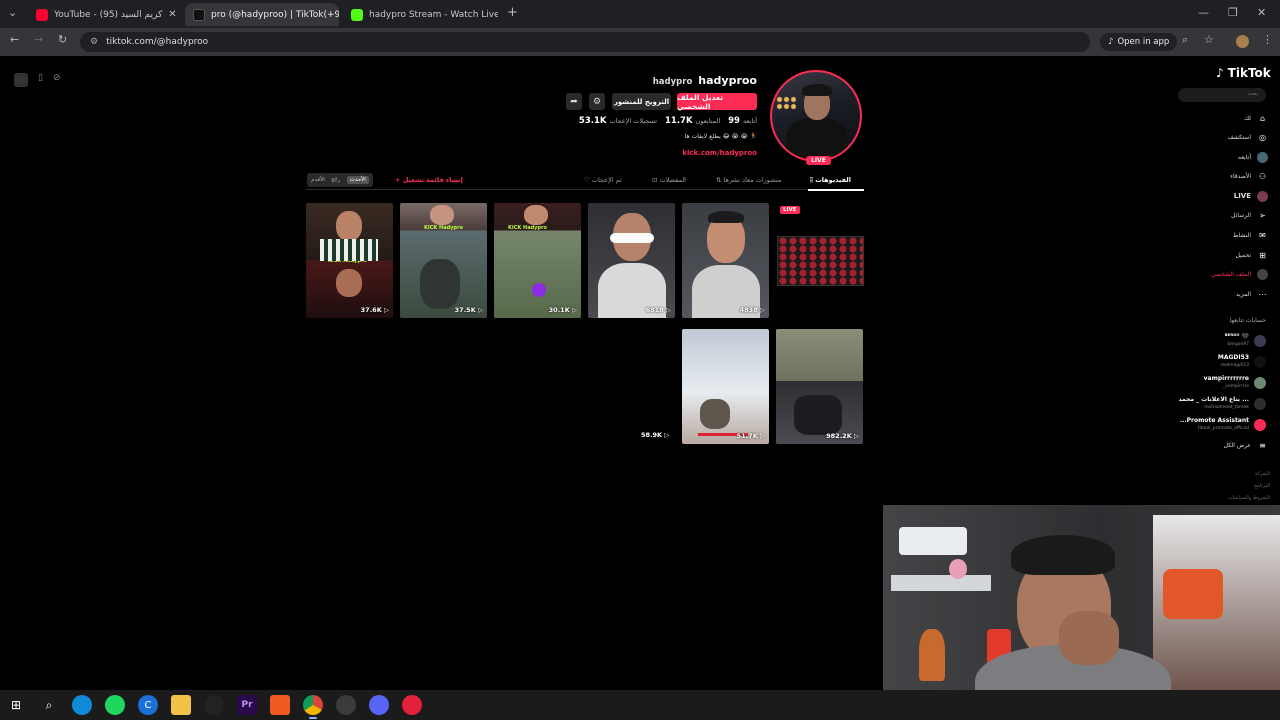  I want to click on nav-label: لك, so click(1247, 118).